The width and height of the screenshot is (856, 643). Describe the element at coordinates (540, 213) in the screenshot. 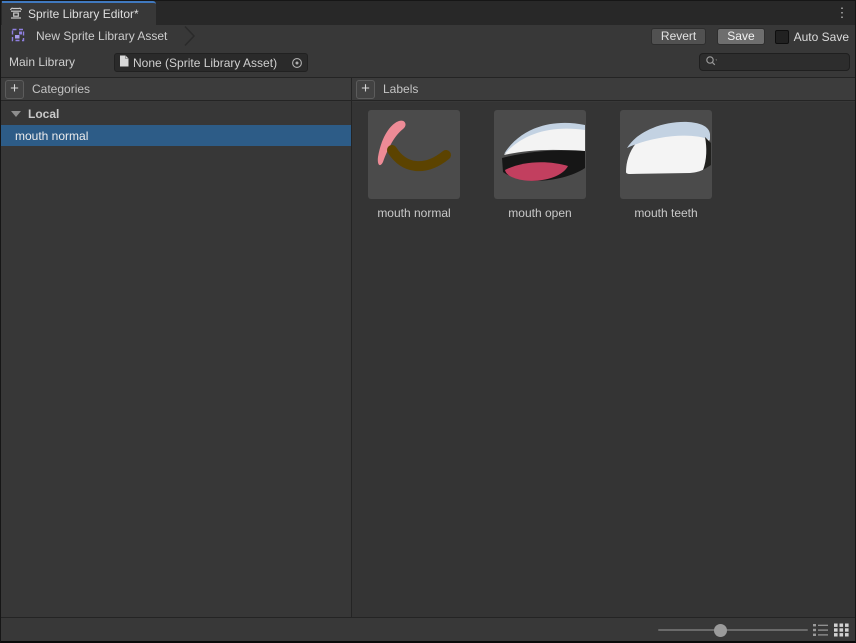

I see `label-caption: mouth open` at that location.